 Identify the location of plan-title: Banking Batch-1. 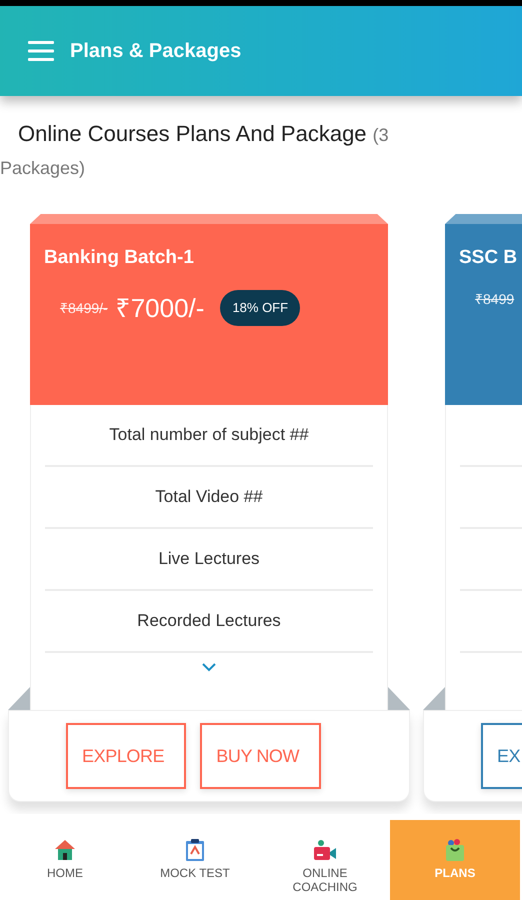
(119, 258).